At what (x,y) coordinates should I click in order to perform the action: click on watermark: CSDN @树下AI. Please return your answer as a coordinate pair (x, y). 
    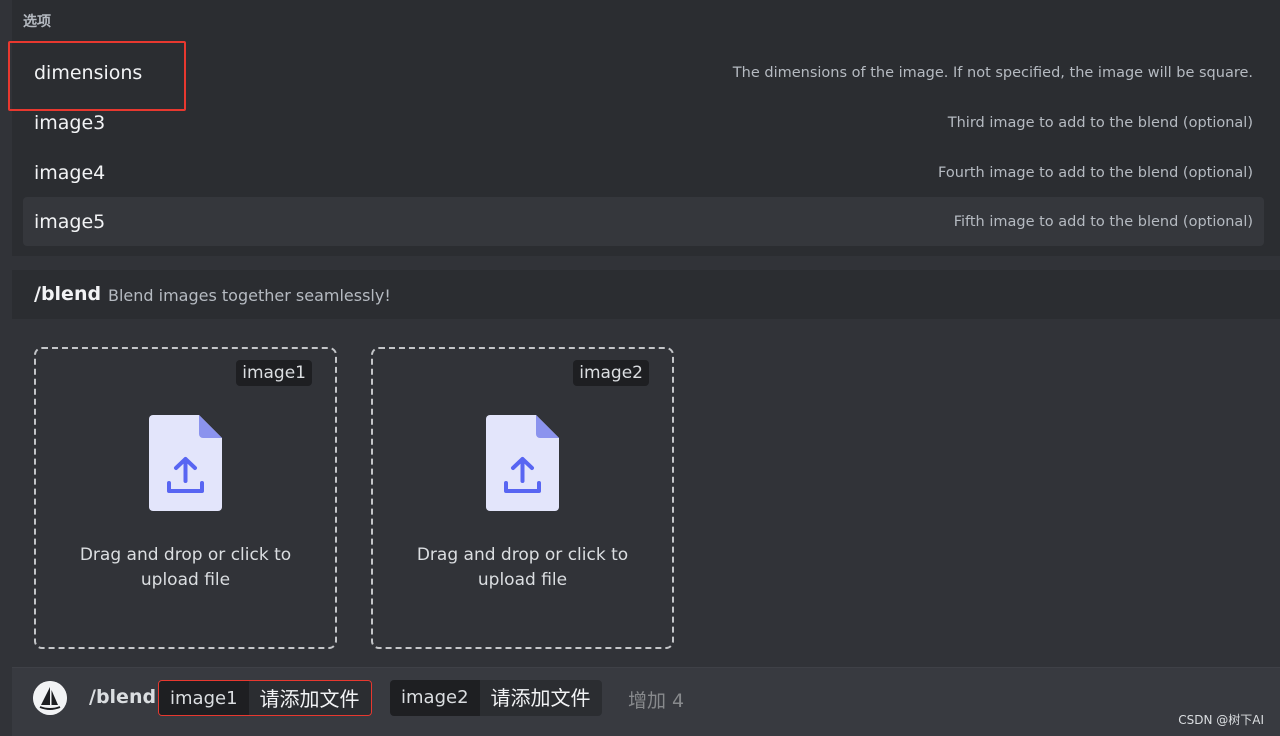
    Looking at the image, I should click on (1221, 719).